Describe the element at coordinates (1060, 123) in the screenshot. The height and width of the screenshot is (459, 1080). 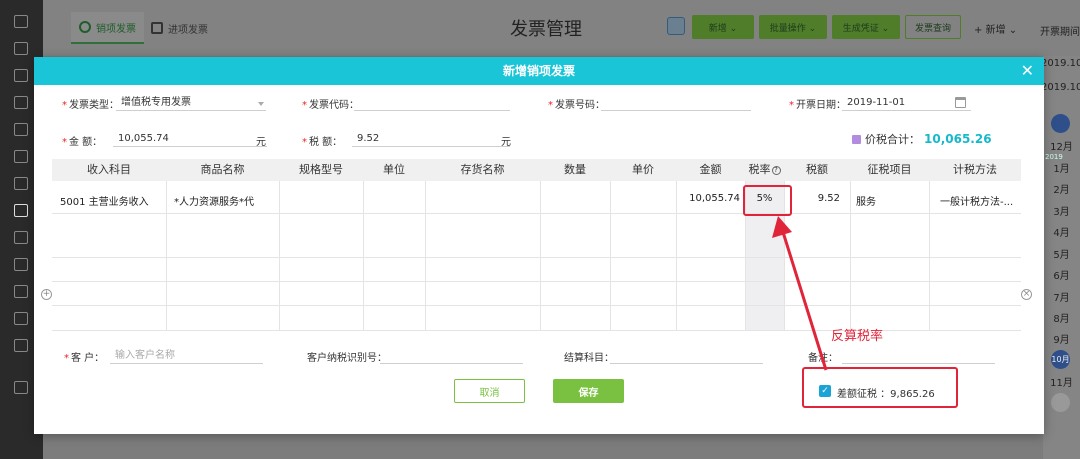
I see `year-badge` at that location.